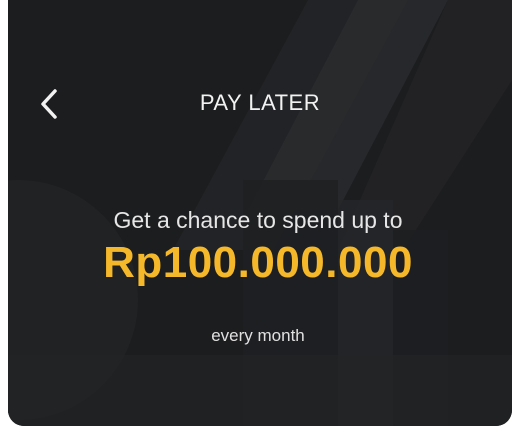 The height and width of the screenshot is (430, 516). I want to click on credit-limit-amount: Rp100.000.000, so click(258, 262).